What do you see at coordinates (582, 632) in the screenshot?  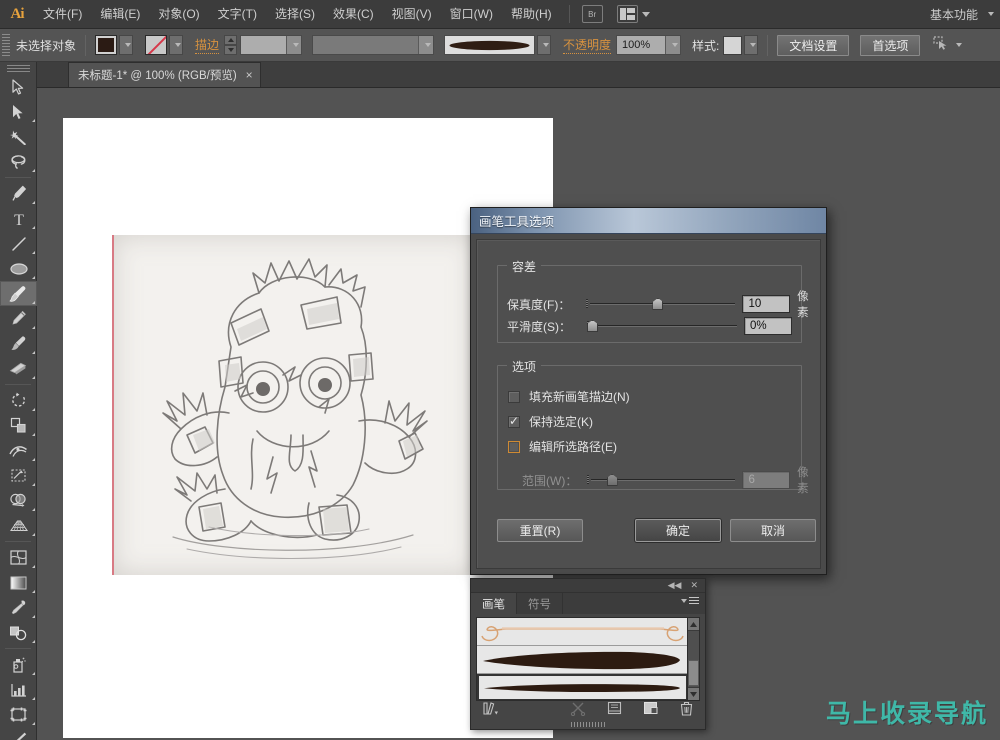 I see `brush-item-calligraphic-rope` at bounding box center [582, 632].